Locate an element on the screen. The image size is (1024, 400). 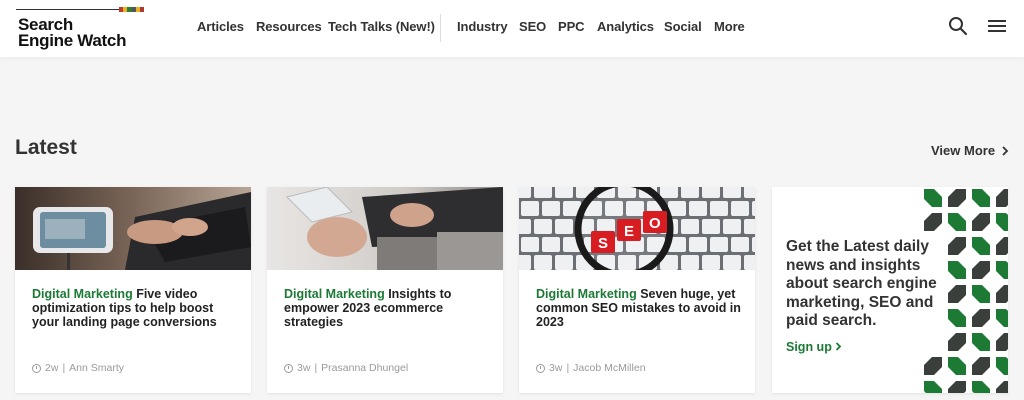
search-icon is located at coordinates (958, 26).